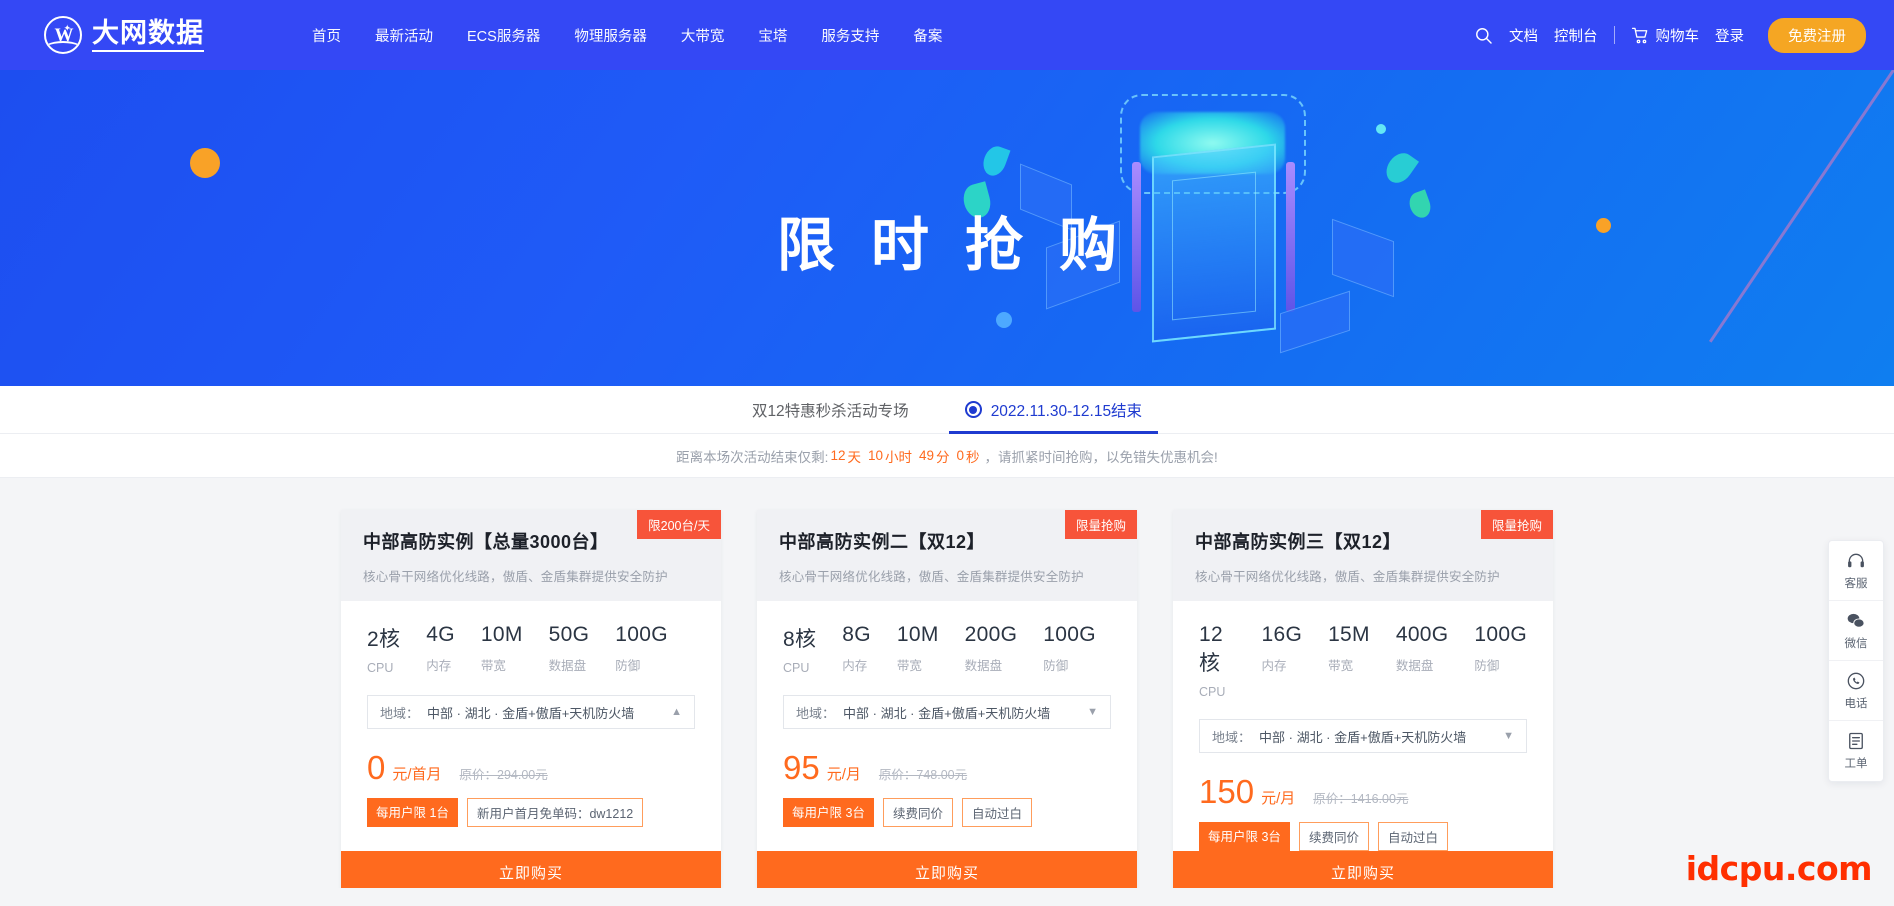 Image resolution: width=1894 pixels, height=906 pixels. What do you see at coordinates (555, 812) in the screenshot?
I see `tag-coupon-code: 新用户首月免单码：dw1212` at bounding box center [555, 812].